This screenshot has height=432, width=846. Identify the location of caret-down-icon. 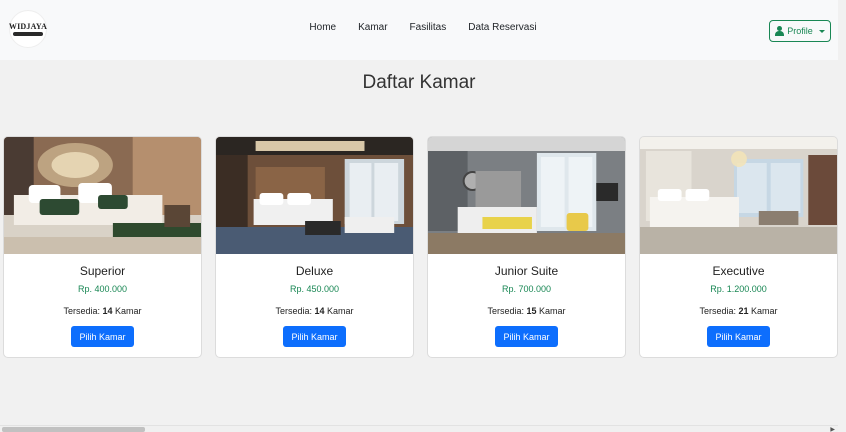
(821, 31).